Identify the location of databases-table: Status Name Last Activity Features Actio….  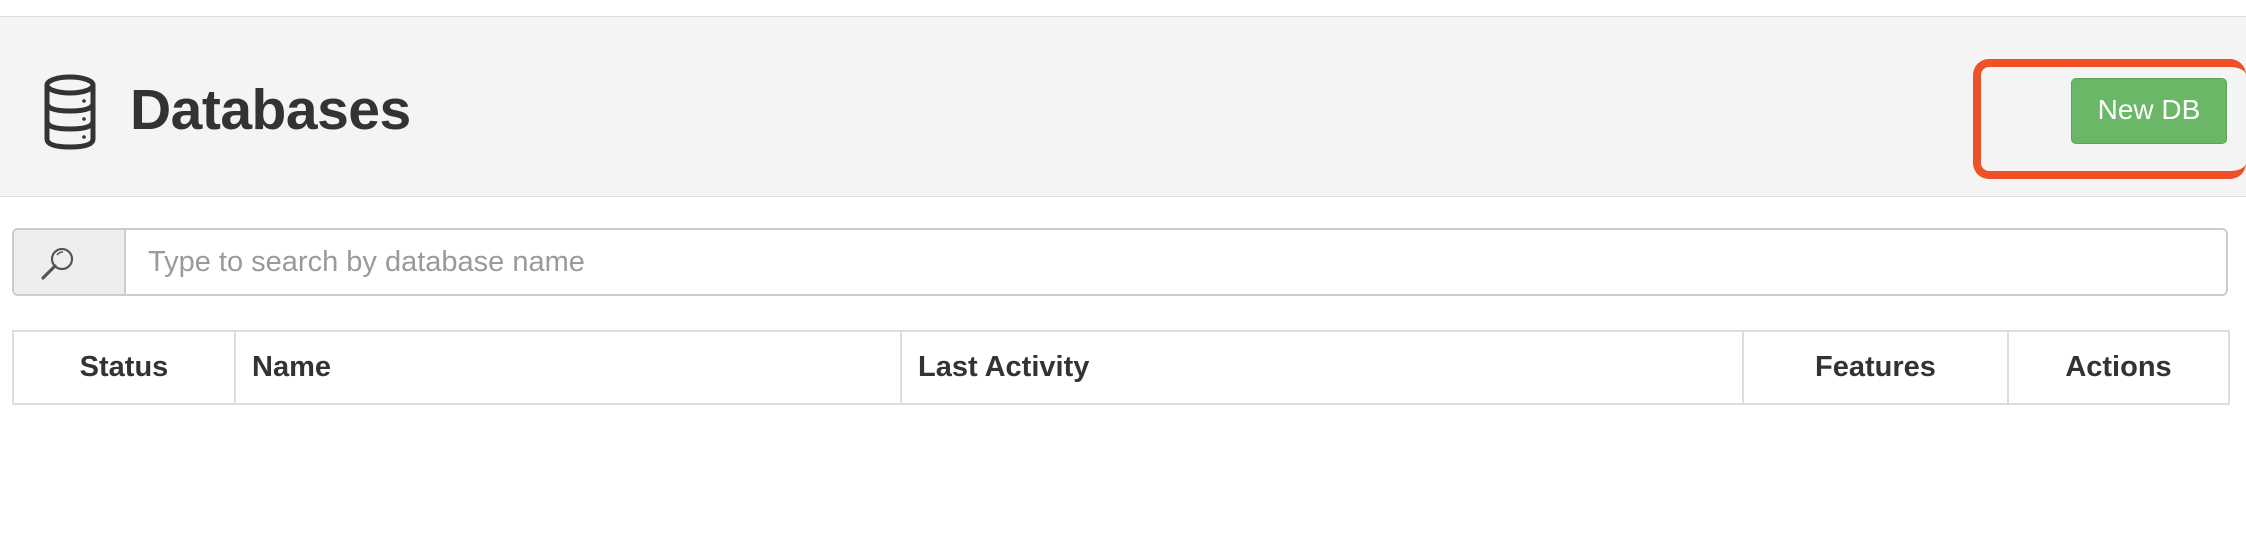
(1121, 367).